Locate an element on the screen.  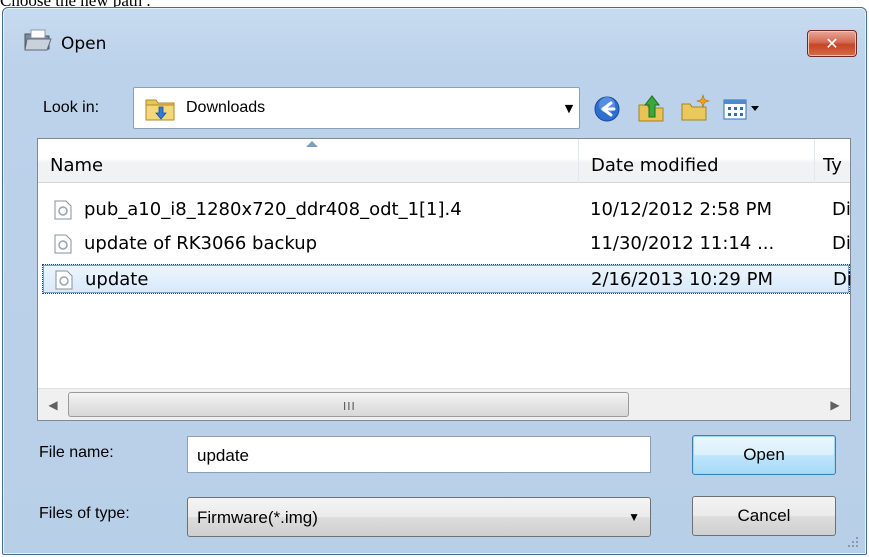
open-folder-icon is located at coordinates (38, 40).